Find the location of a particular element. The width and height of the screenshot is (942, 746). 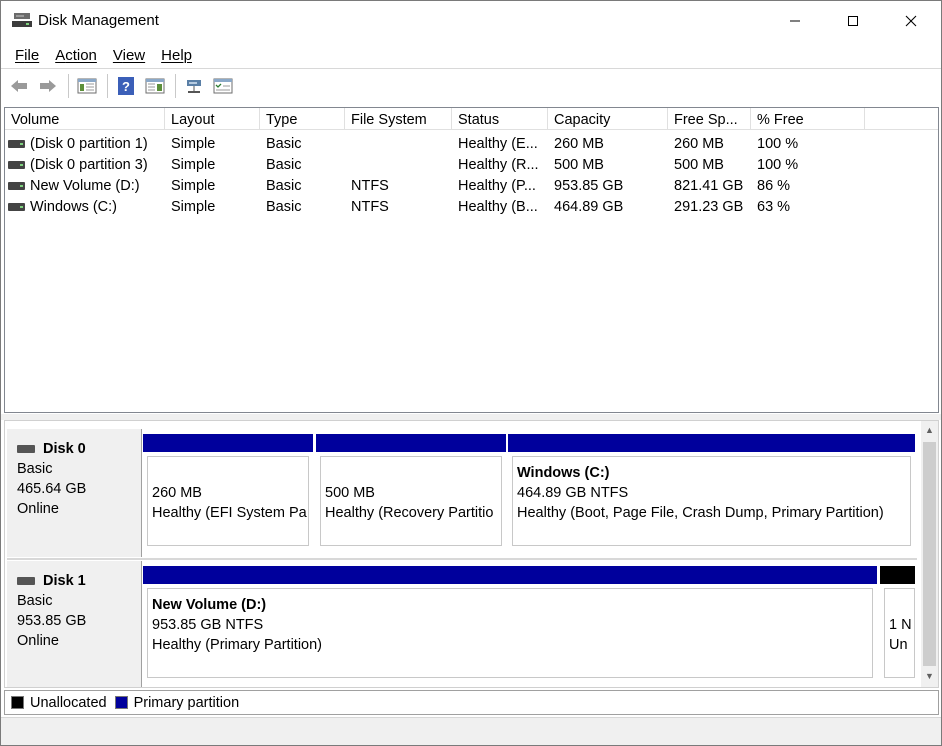

scrollbar-thumb is located at coordinates (929, 554).